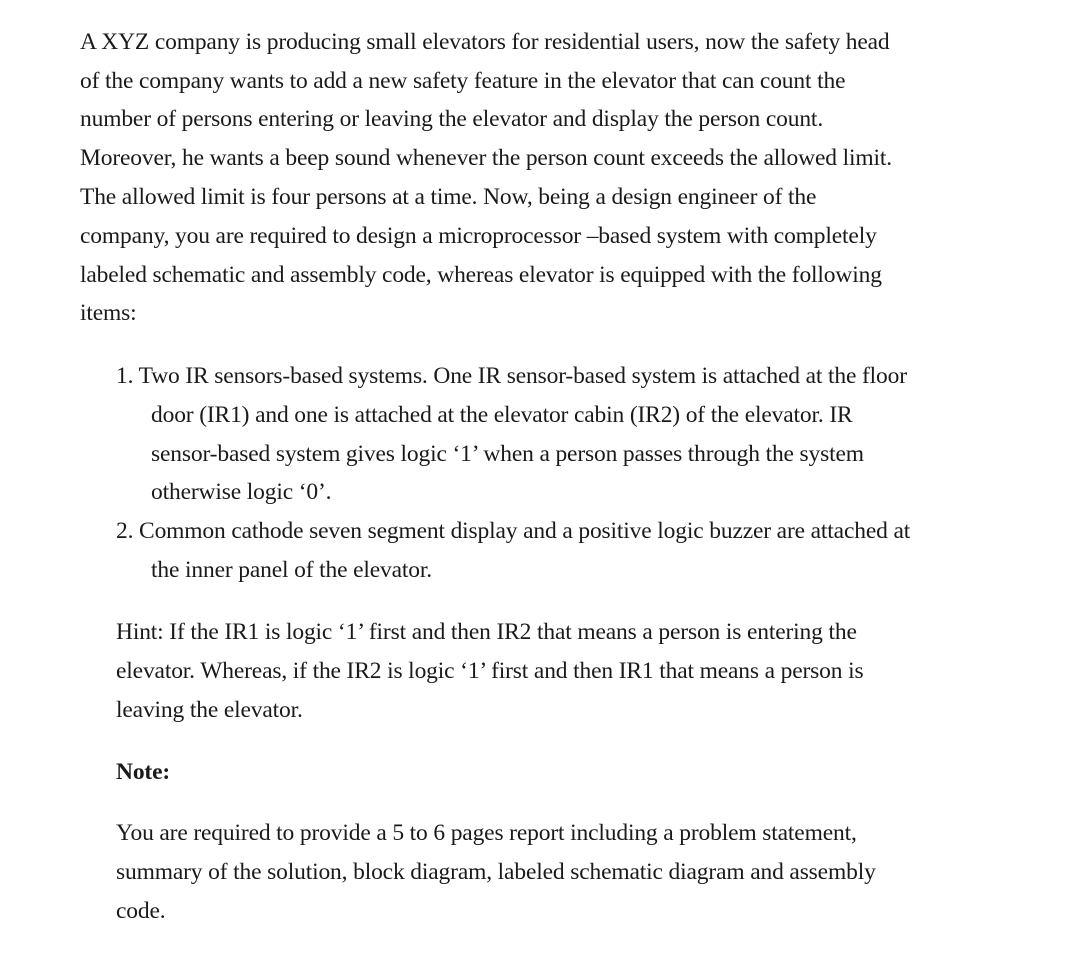 This screenshot has width=1080, height=962. Describe the element at coordinates (241, 492) in the screenshot. I see `list-item-line: otherwise logic ‘0’.` at that location.